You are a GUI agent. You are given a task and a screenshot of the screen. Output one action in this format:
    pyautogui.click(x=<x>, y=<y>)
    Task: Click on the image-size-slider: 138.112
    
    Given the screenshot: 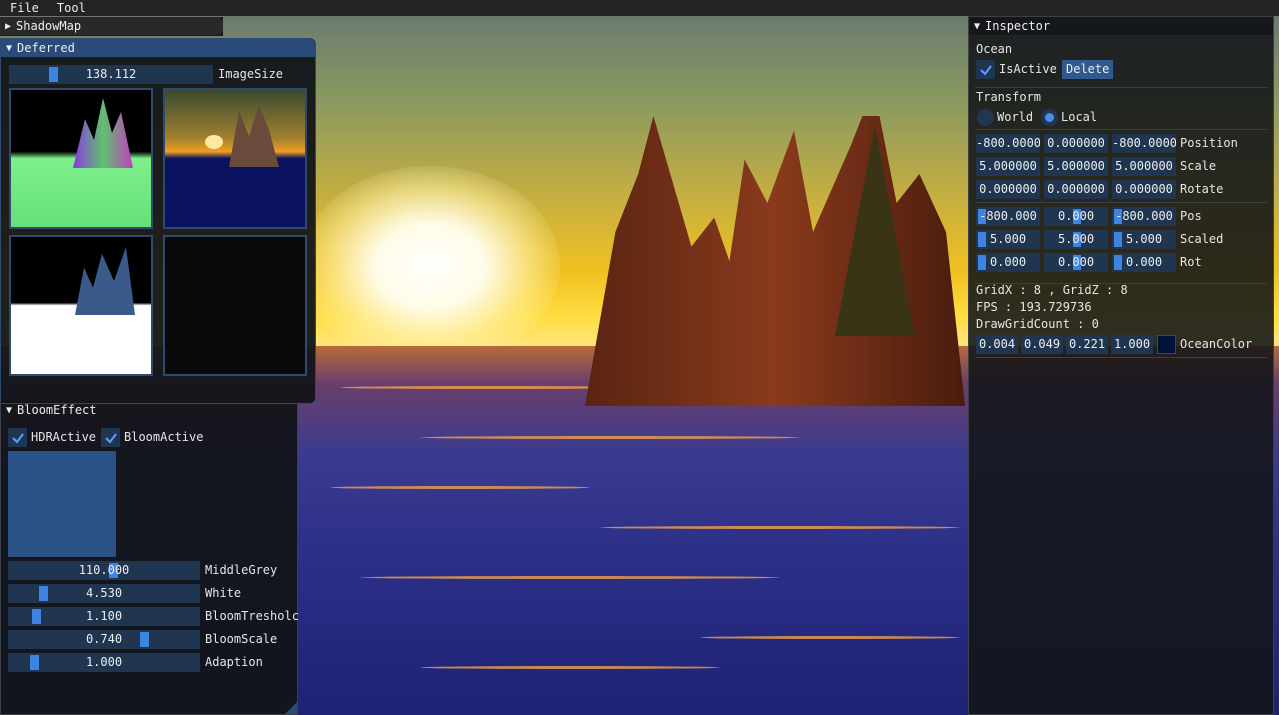 What is the action you would take?
    pyautogui.click(x=111, y=74)
    